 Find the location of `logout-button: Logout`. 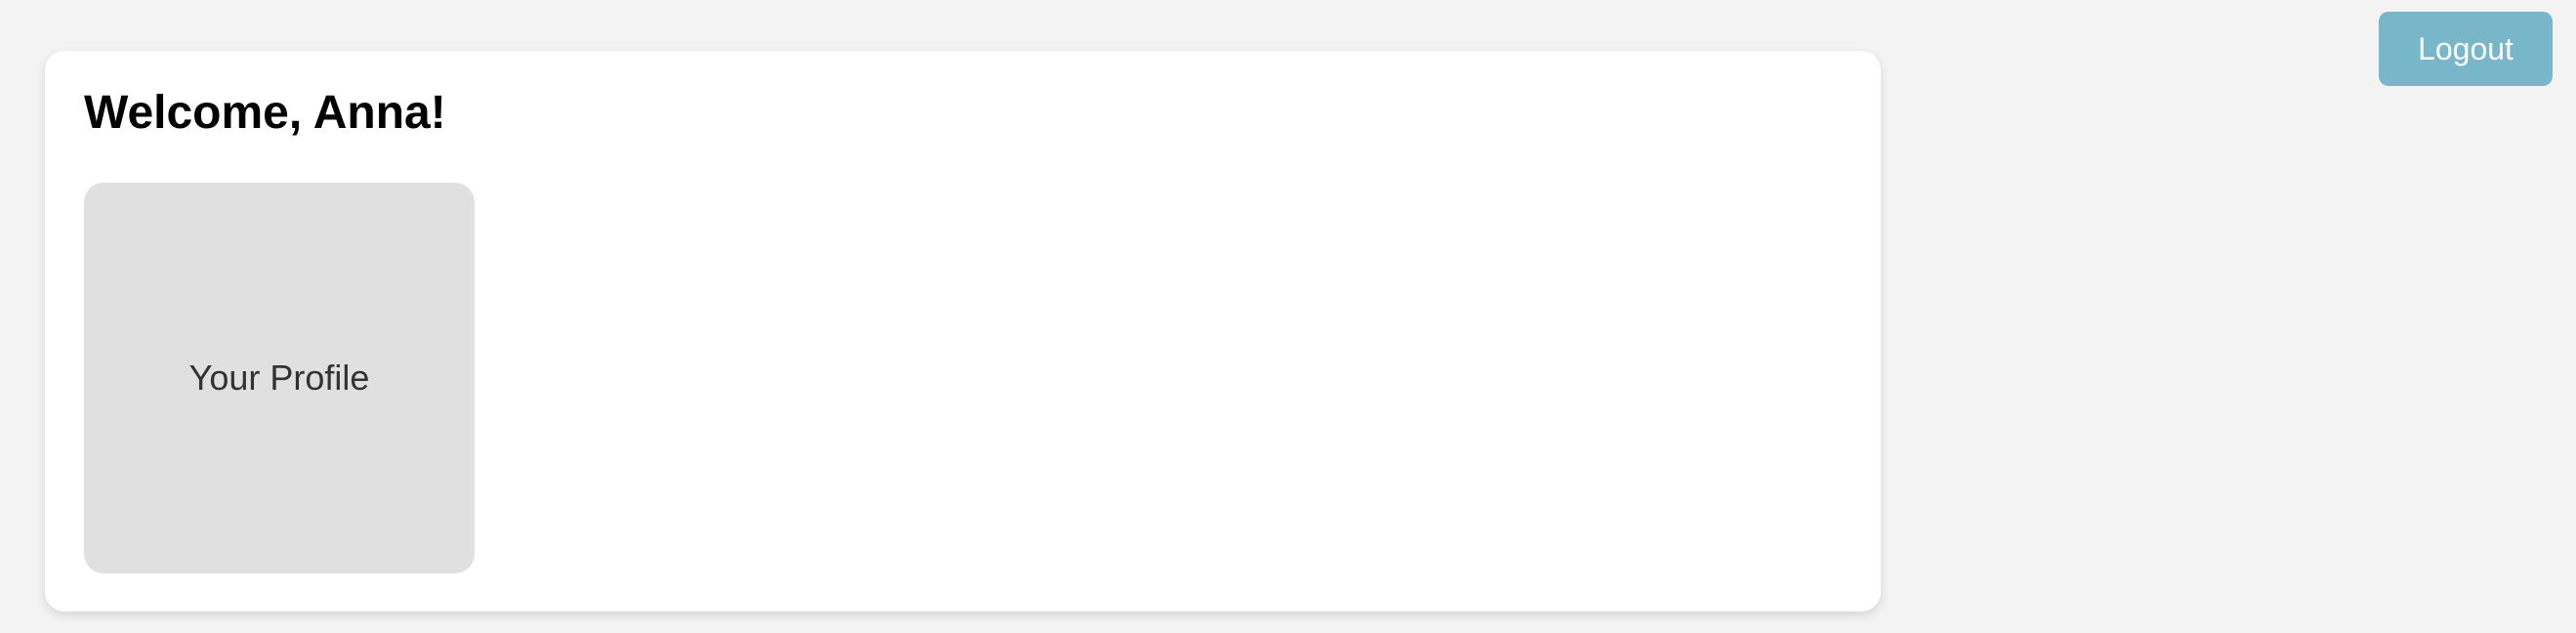

logout-button: Logout is located at coordinates (2466, 49).